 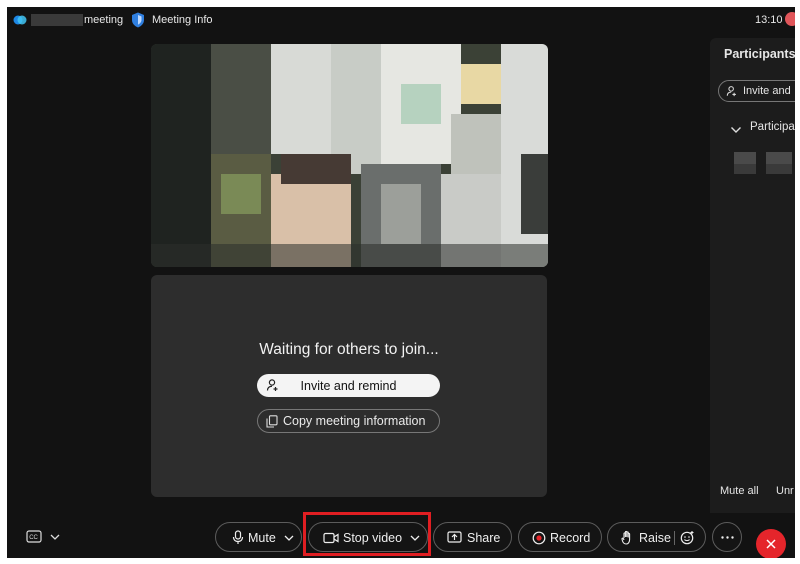 I want to click on raise-label: Raise, so click(x=655, y=538).